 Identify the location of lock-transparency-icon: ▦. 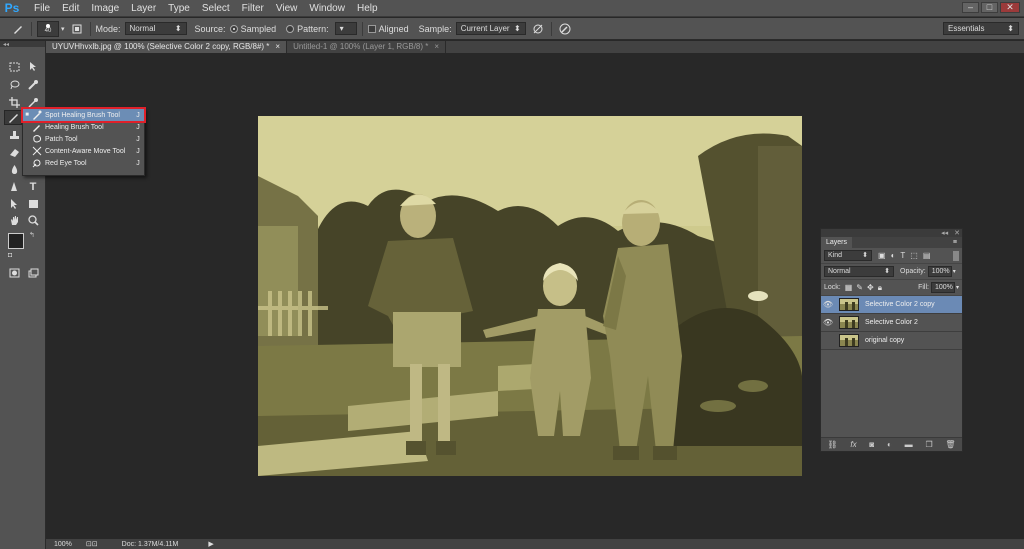
(849, 288).